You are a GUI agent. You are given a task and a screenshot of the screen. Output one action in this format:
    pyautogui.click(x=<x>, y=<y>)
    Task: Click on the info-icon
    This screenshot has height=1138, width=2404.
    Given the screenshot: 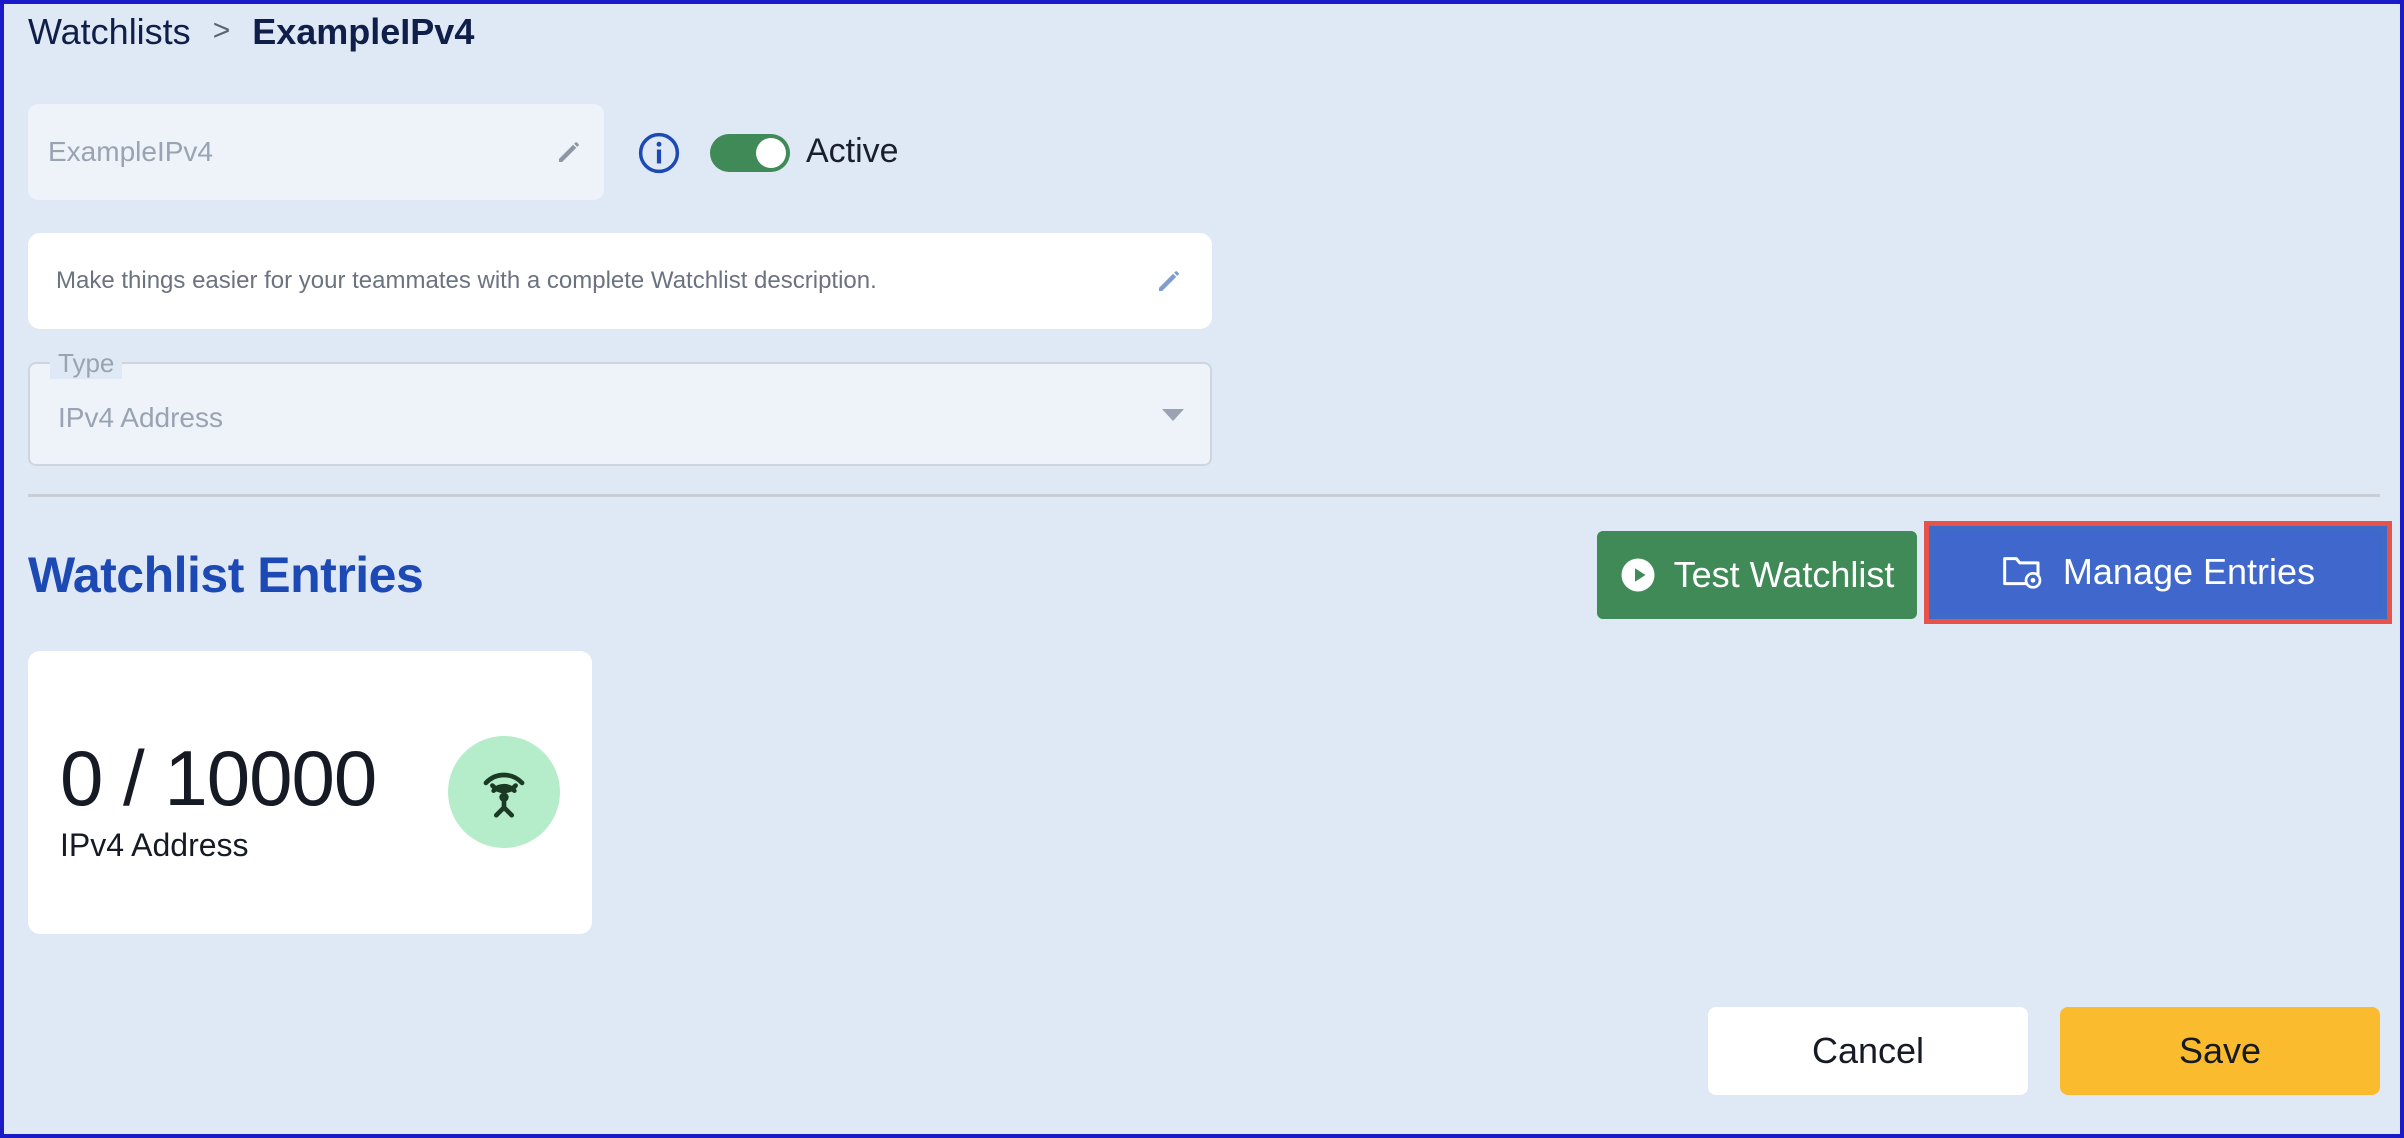 What is the action you would take?
    pyautogui.click(x=659, y=153)
    